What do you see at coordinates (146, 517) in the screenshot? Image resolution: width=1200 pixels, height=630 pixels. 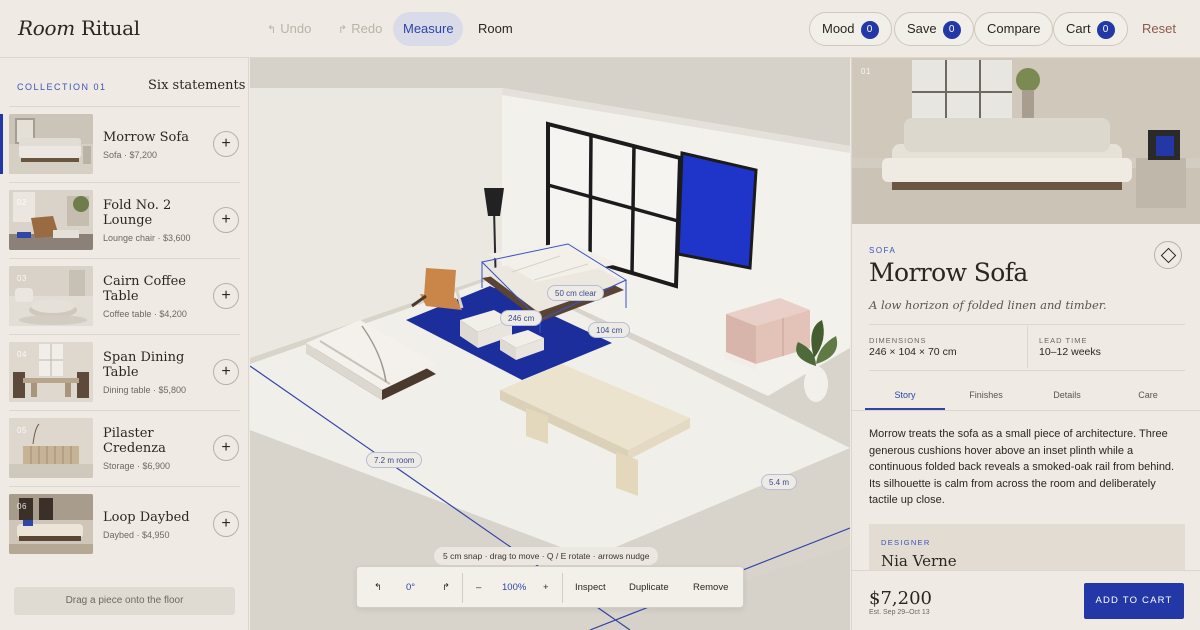 I see `item-name: Loop Daybed` at bounding box center [146, 517].